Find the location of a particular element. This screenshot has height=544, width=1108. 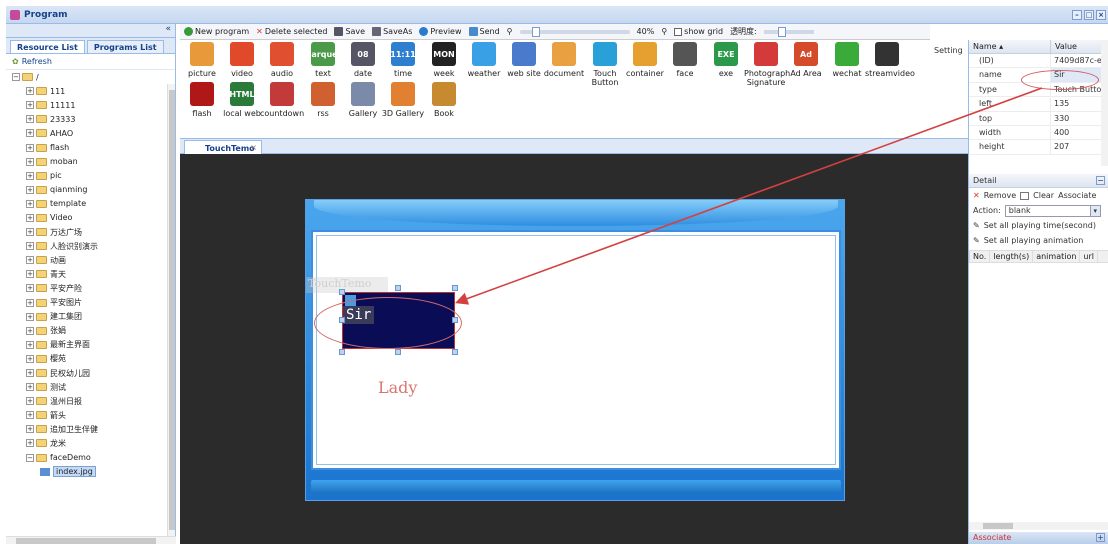

associate-bar: Associate + is located at coordinates (1038, 538).